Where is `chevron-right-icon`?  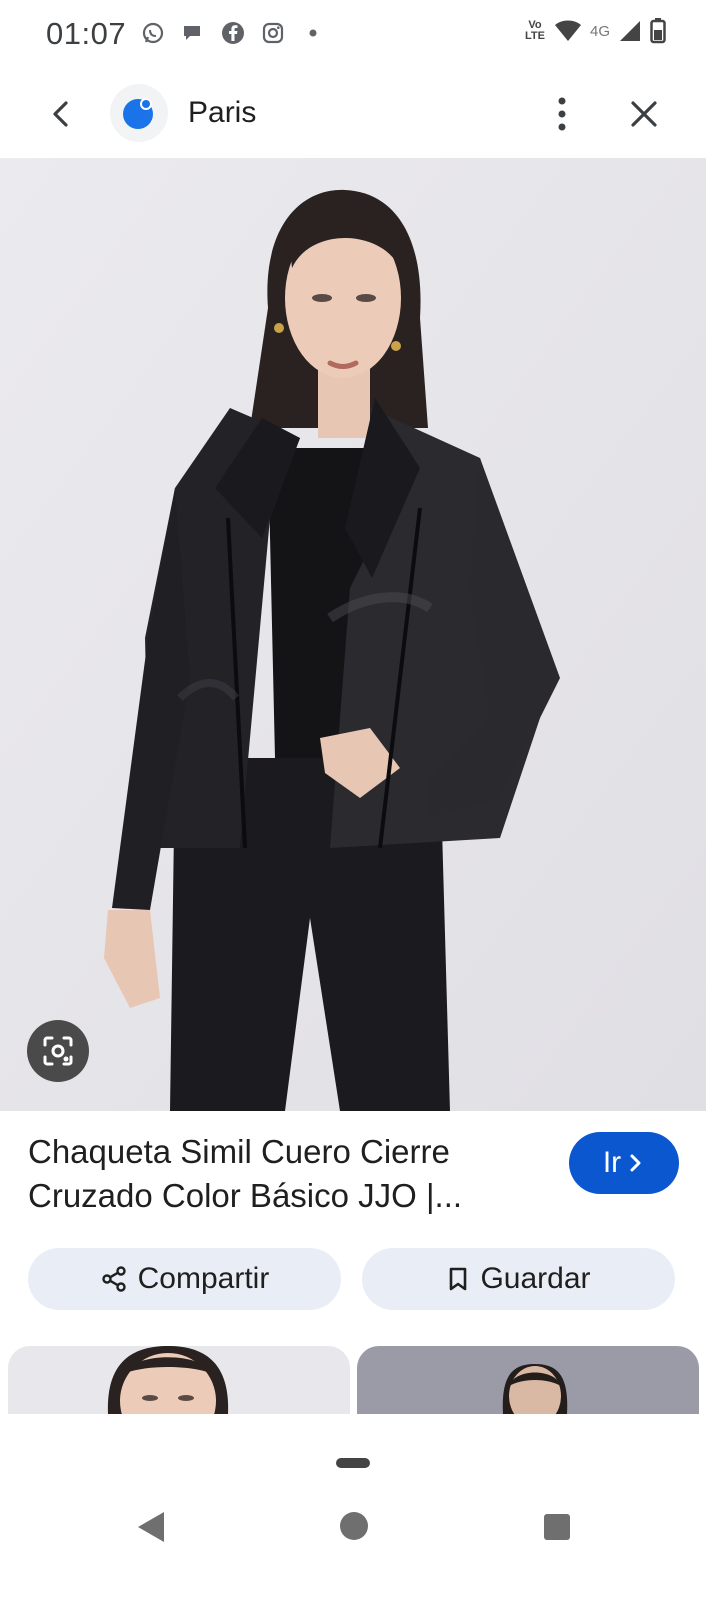
chevron-right-icon is located at coordinates (635, 1163).